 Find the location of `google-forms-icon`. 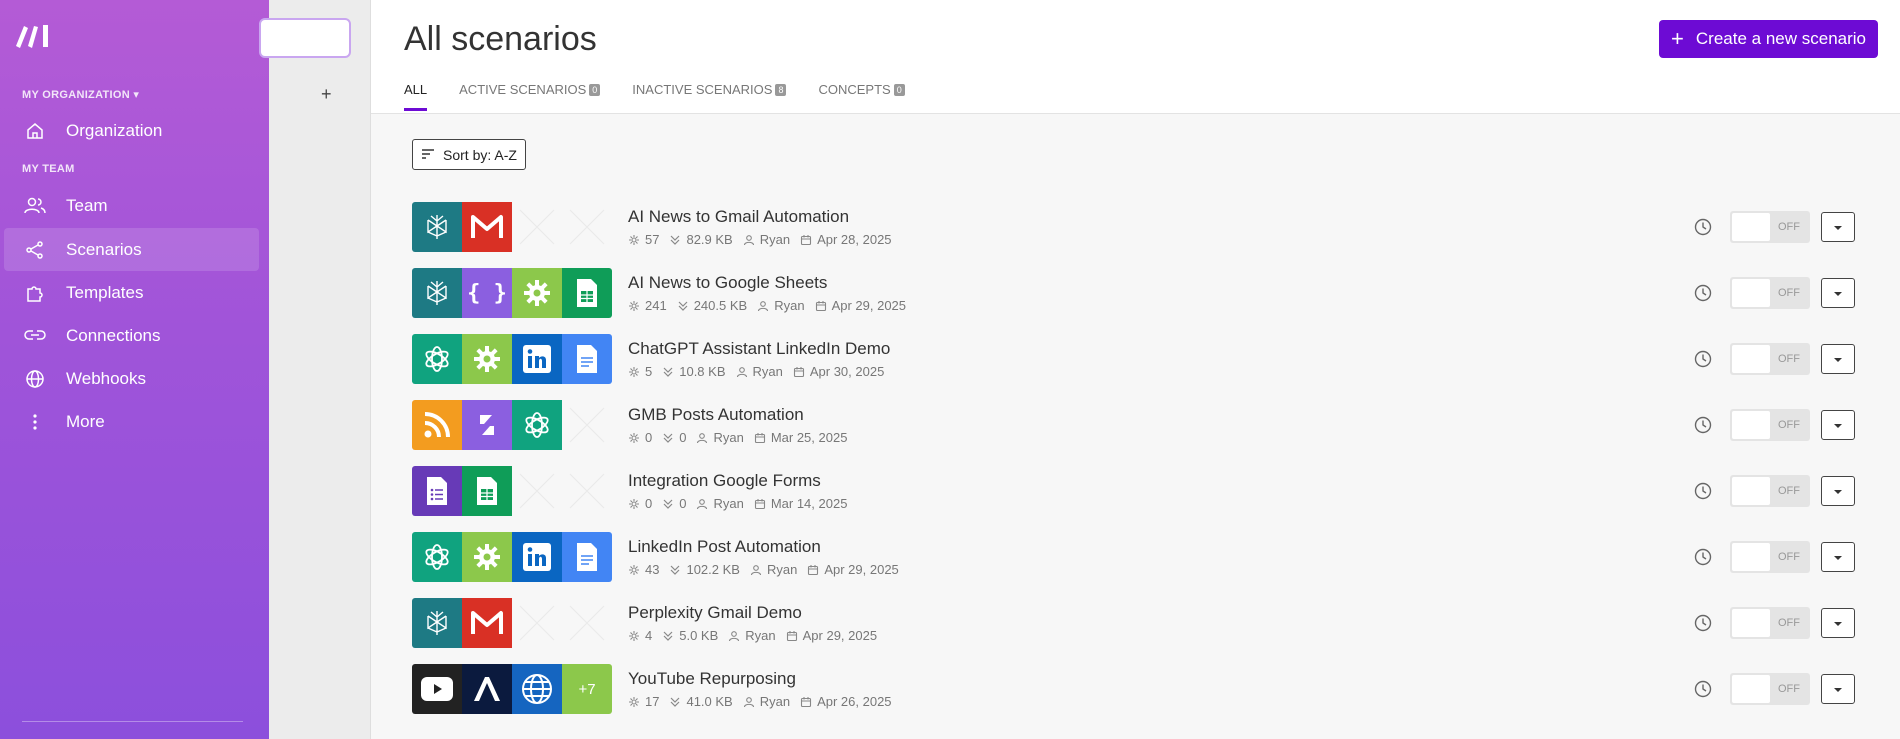

google-forms-icon is located at coordinates (437, 491).